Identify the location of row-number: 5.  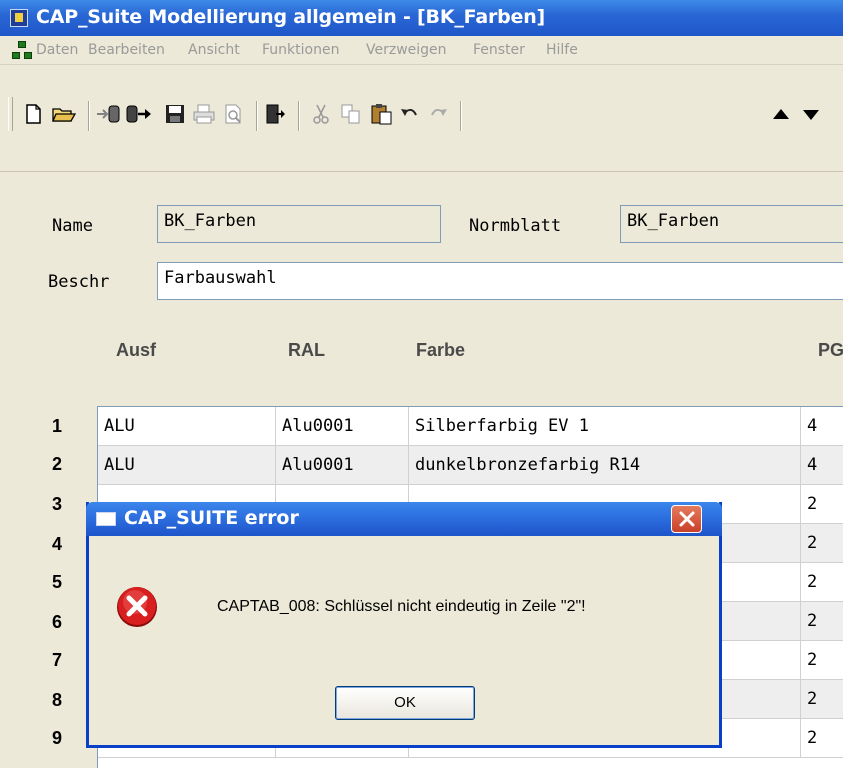
(62, 582).